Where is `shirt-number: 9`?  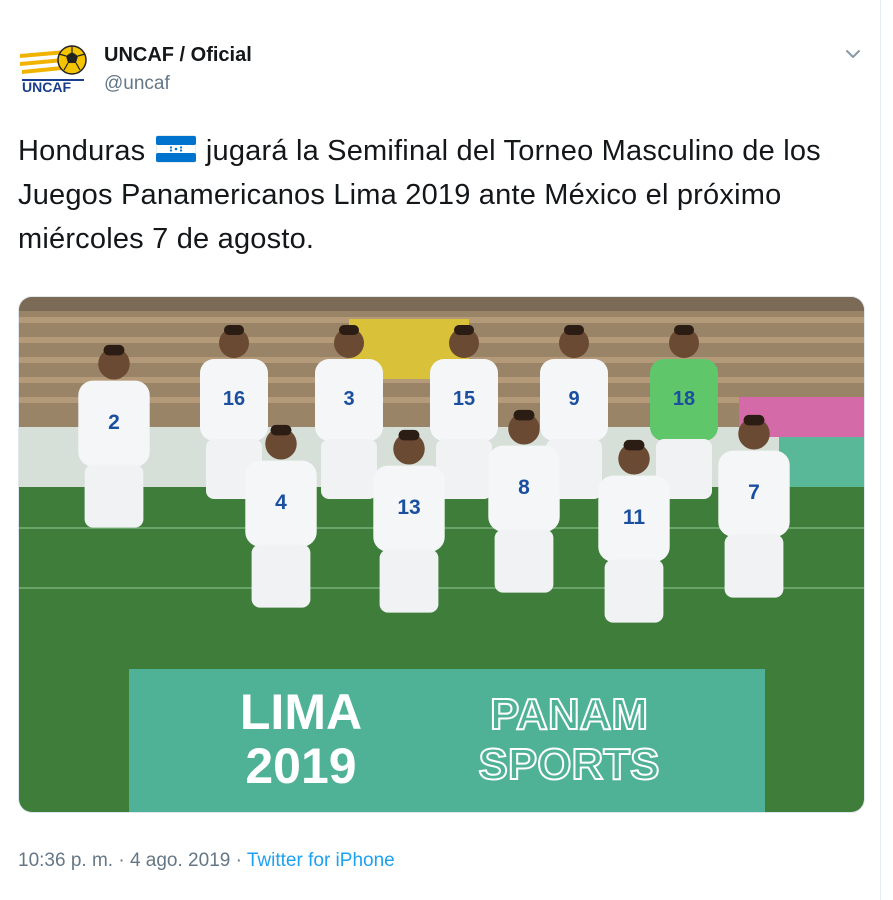 shirt-number: 9 is located at coordinates (573, 399).